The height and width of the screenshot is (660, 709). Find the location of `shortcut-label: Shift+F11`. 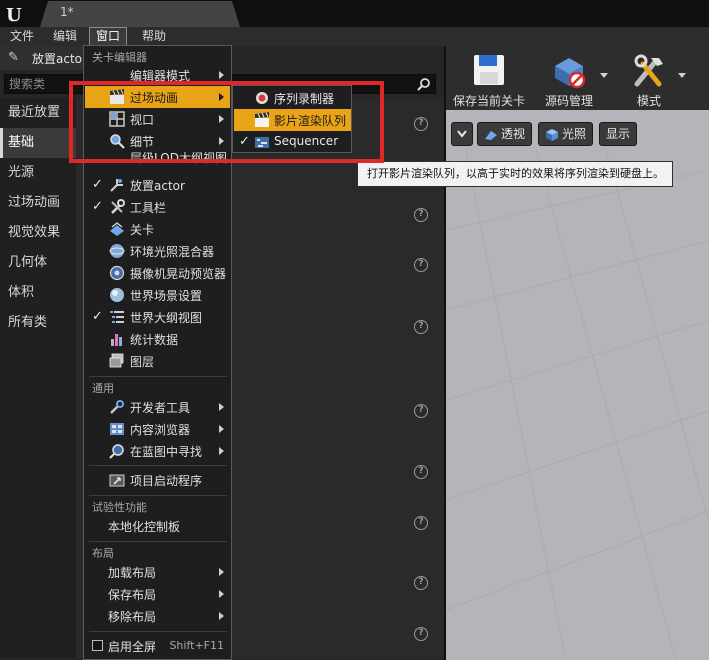

shortcut-label: Shift+F11 is located at coordinates (196, 645).